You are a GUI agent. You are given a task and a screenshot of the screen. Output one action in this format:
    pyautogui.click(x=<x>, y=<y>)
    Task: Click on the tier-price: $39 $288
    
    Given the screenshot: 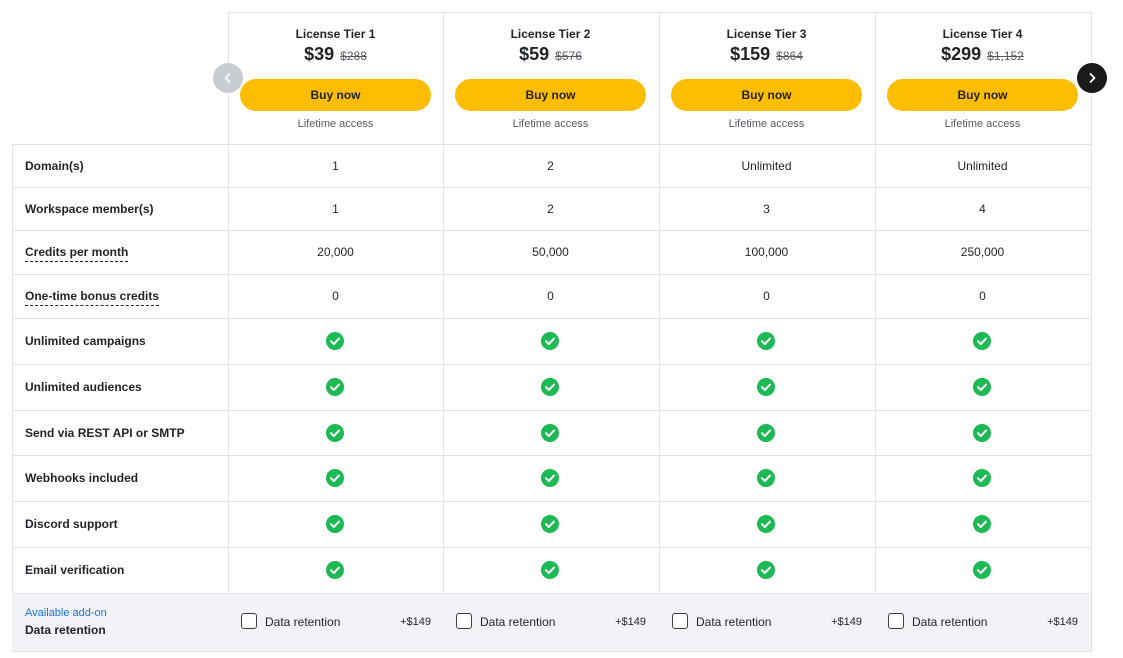 What is the action you would take?
    pyautogui.click(x=335, y=54)
    